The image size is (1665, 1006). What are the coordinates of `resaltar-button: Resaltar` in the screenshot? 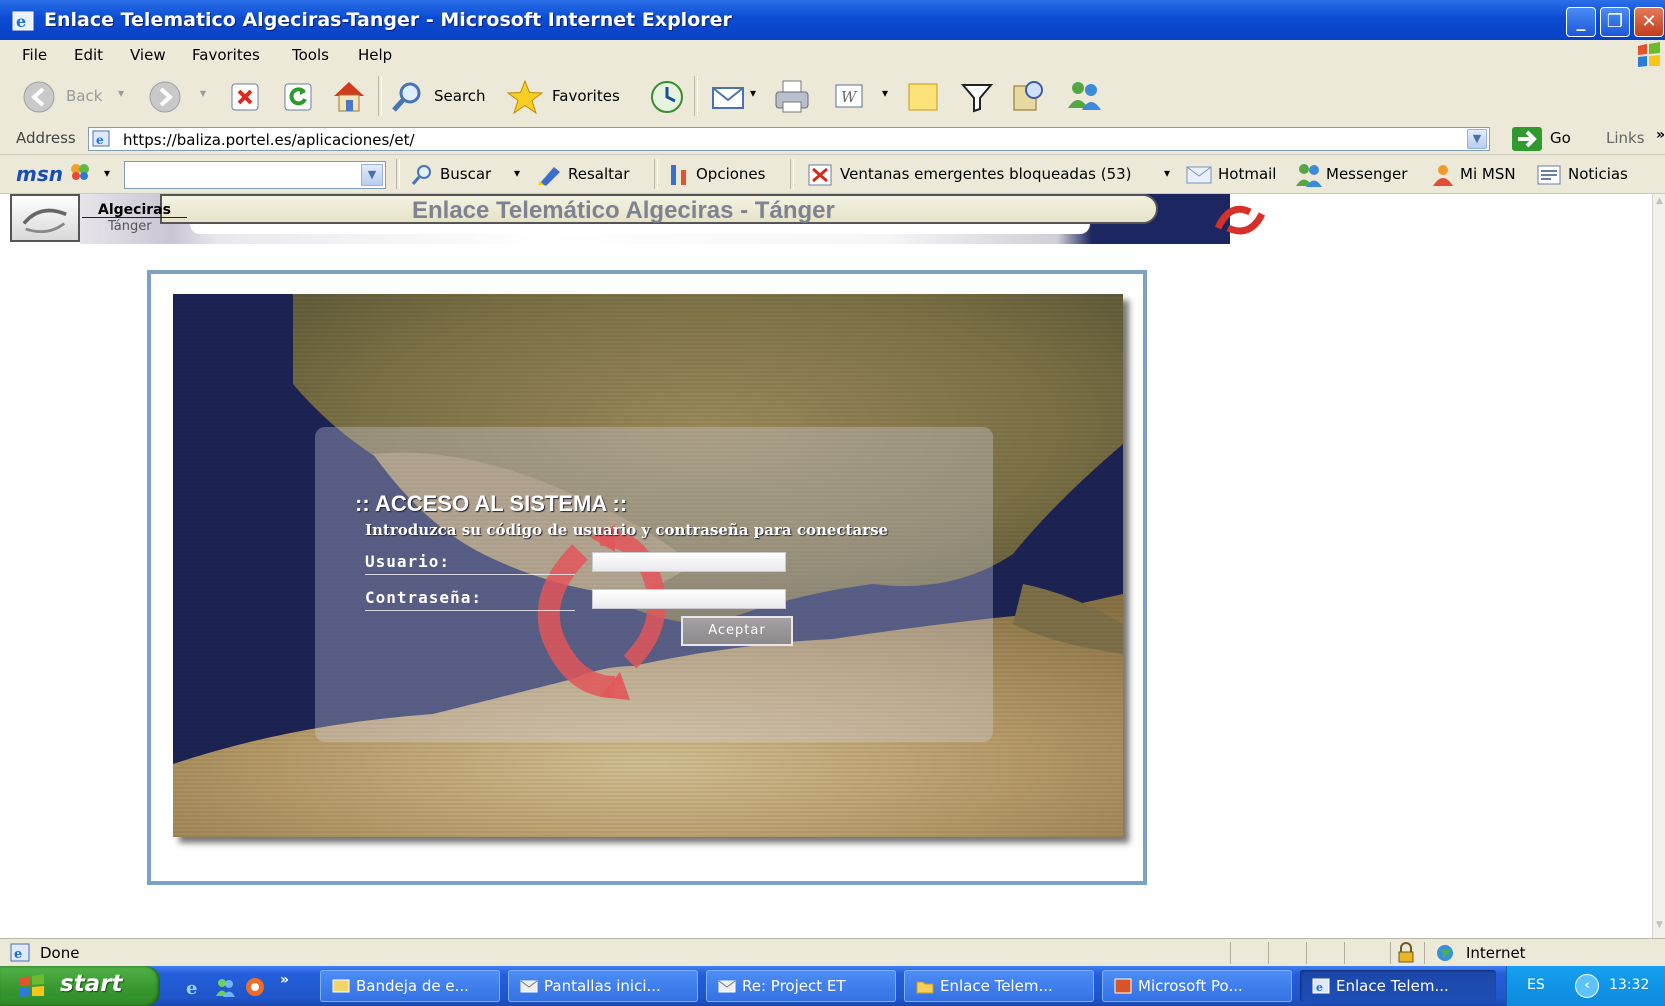 It's located at (598, 174).